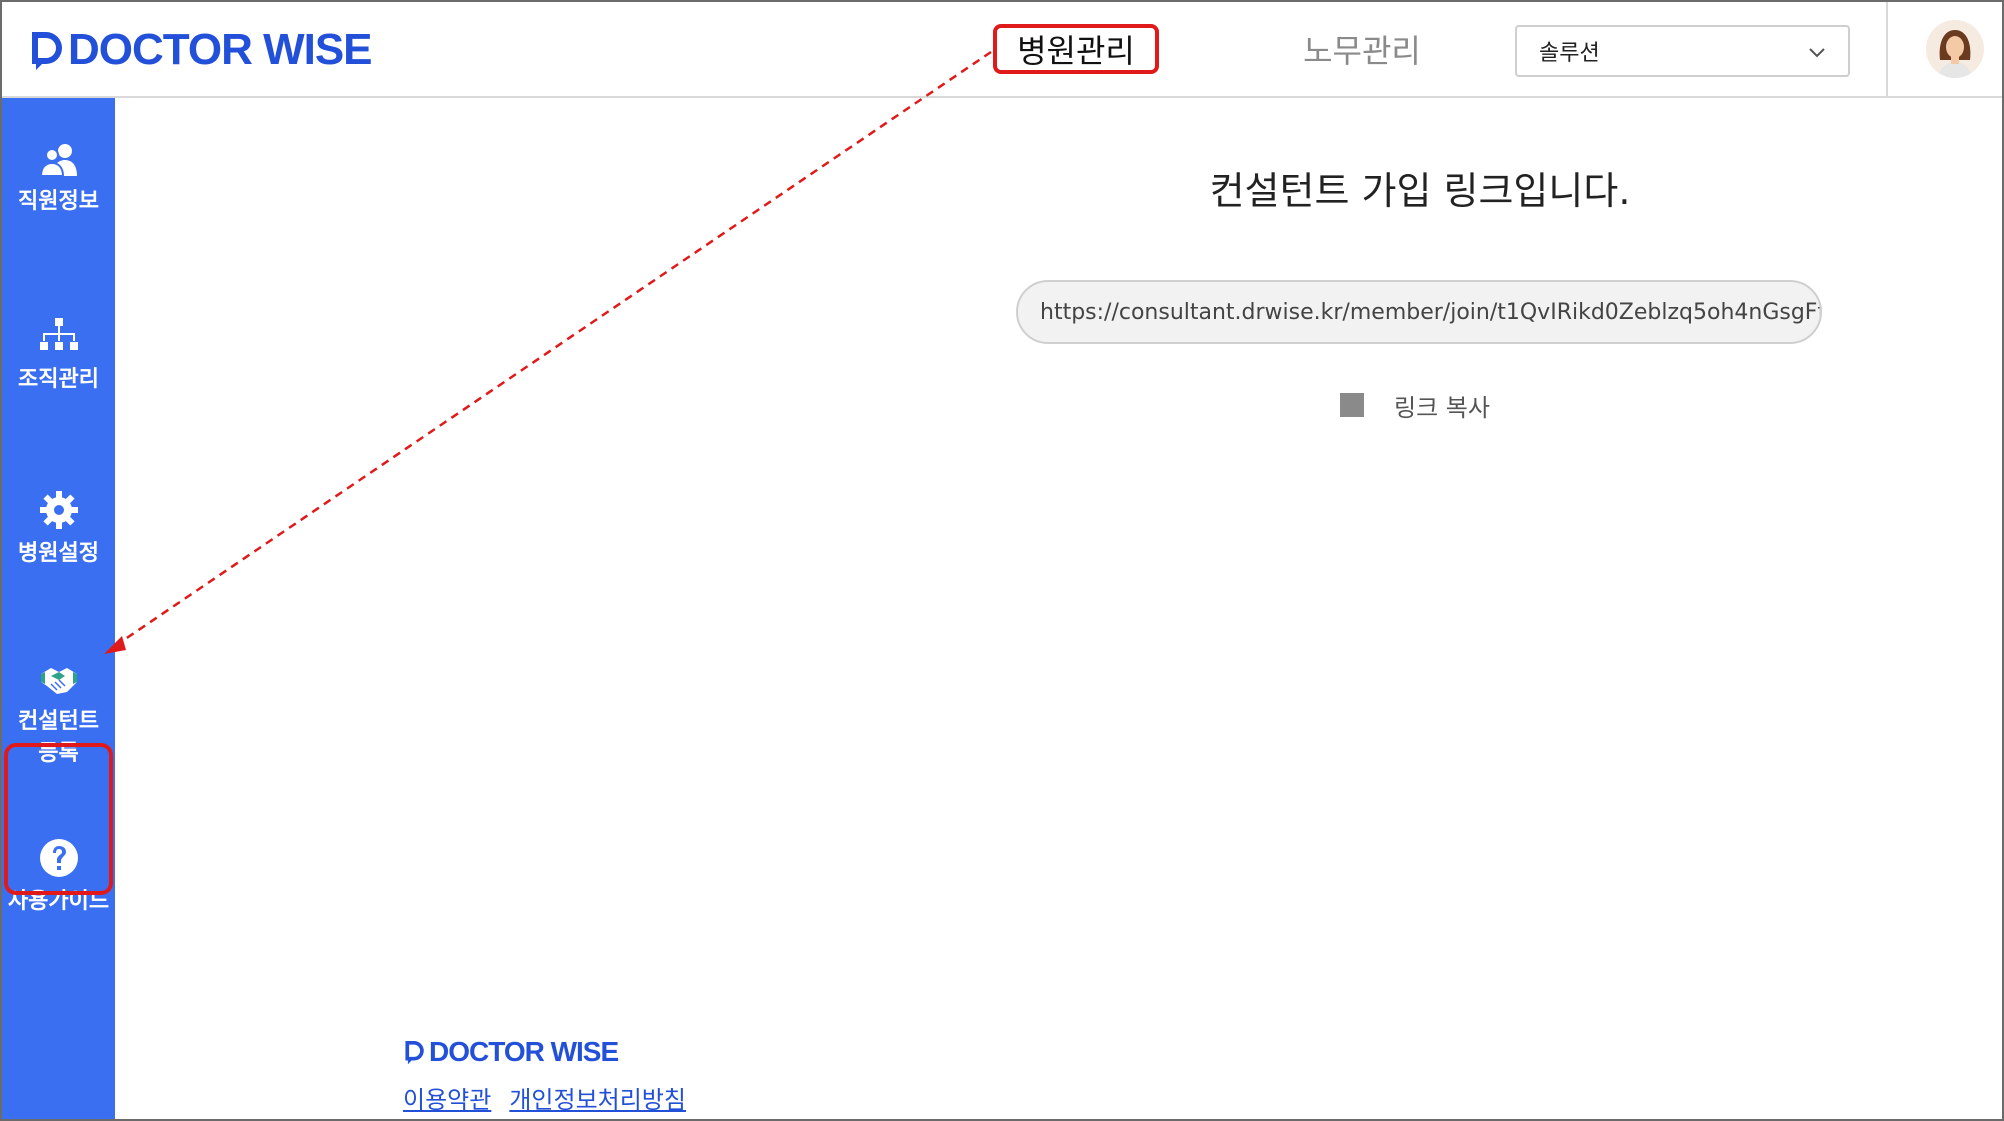  What do you see at coordinates (1682, 51) in the screenshot?
I see `solution-select: 솔루션` at bounding box center [1682, 51].